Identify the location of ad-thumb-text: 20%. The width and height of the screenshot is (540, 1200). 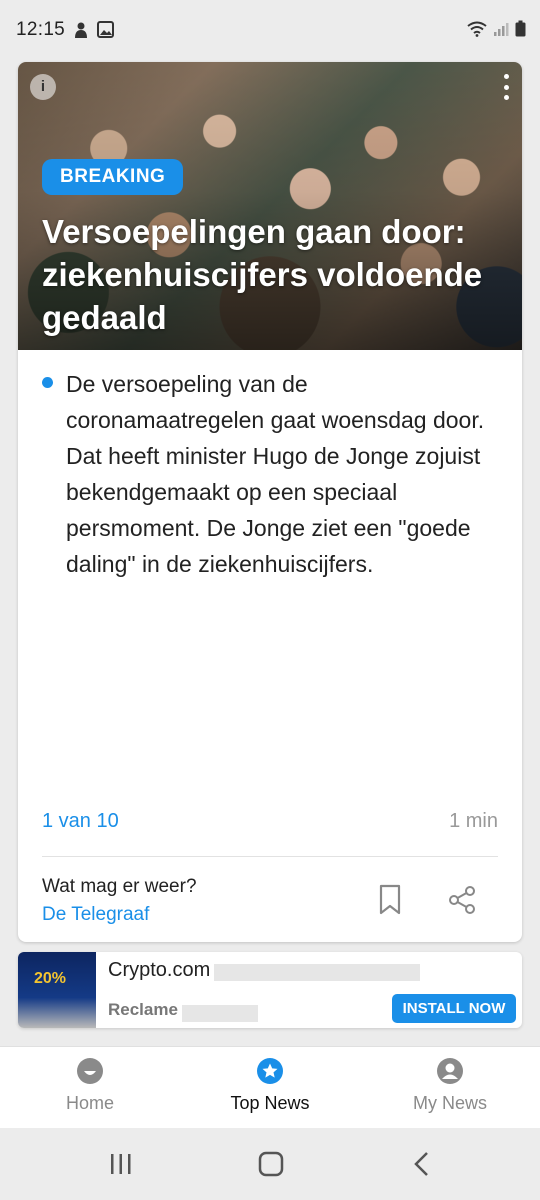
(50, 978).